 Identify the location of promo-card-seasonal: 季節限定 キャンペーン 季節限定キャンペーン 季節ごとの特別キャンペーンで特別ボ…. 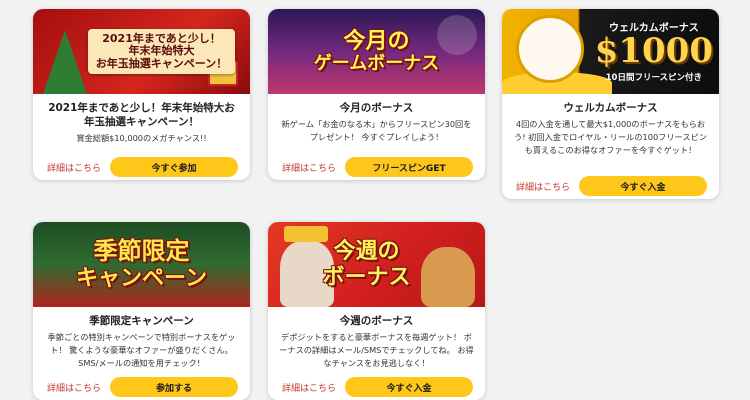
(141, 311).